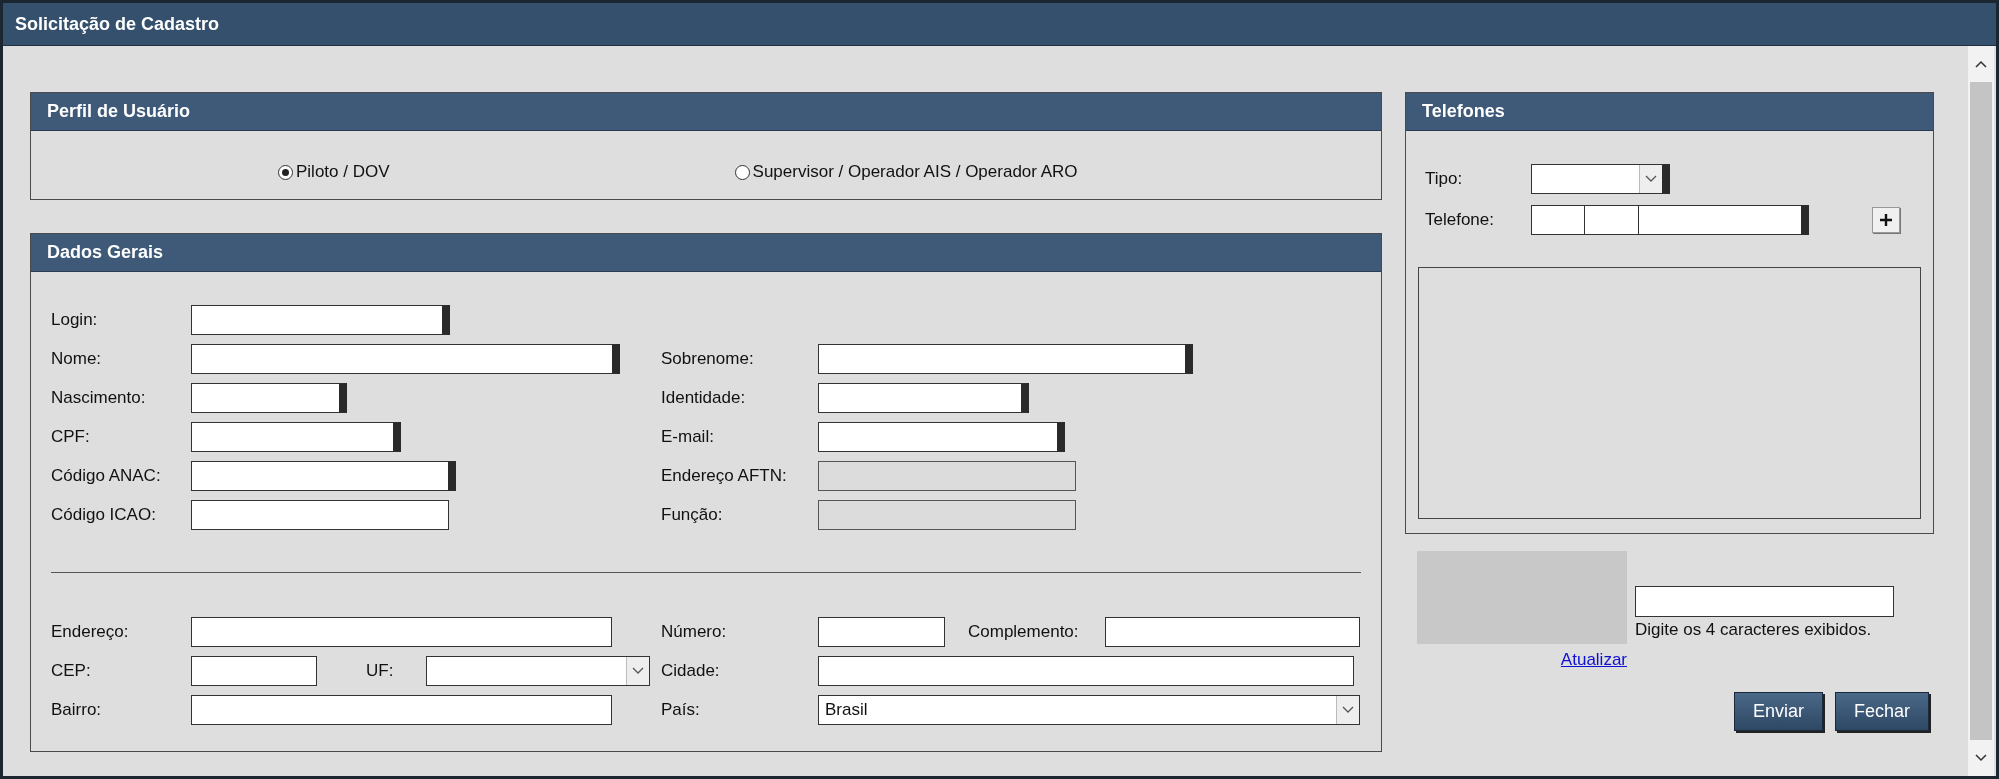 Image resolution: width=1999 pixels, height=779 pixels. Describe the element at coordinates (343, 172) in the screenshot. I see `radio-label: Piloto / DOV` at that location.